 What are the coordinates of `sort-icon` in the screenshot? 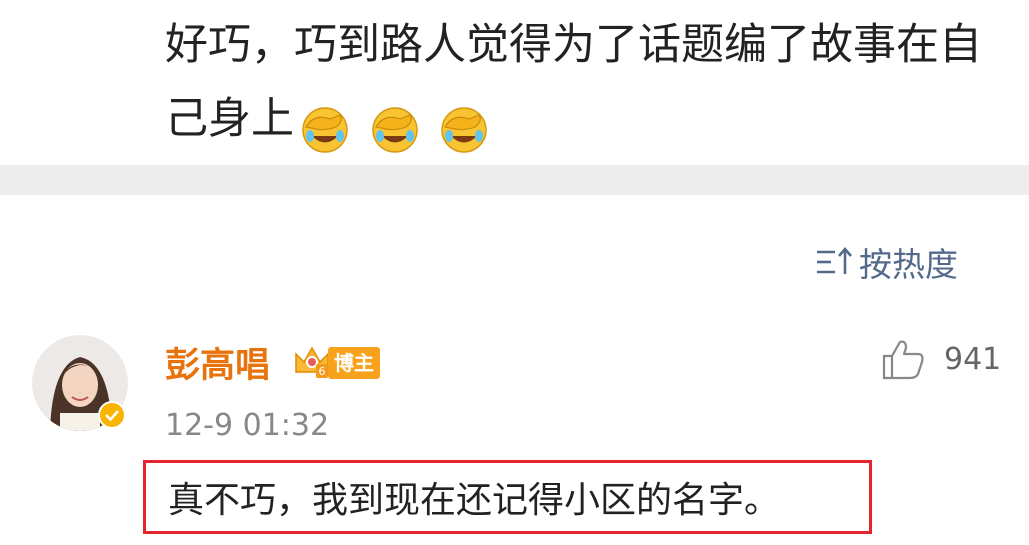 It's located at (834, 260).